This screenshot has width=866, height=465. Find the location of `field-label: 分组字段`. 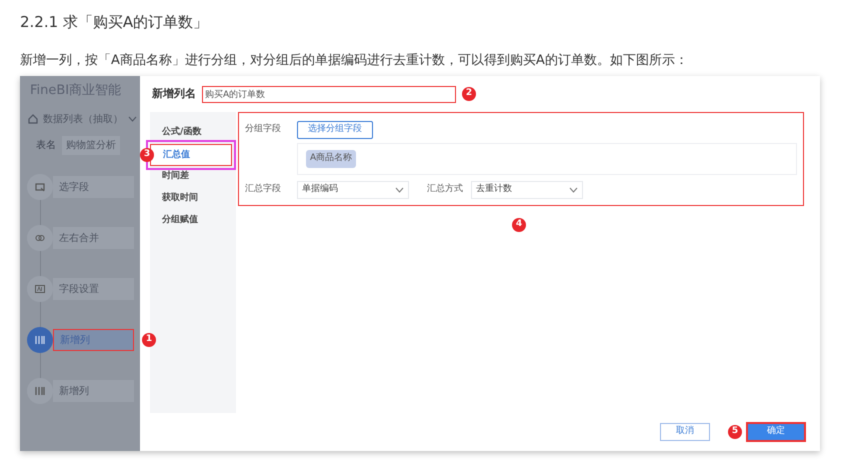

field-label: 分组字段 is located at coordinates (263, 129).